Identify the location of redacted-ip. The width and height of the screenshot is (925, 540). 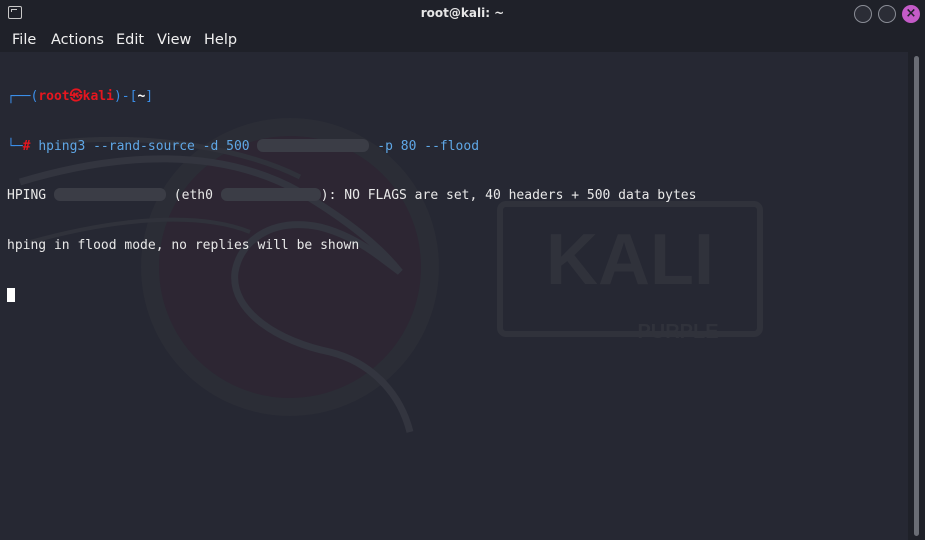
(270, 194).